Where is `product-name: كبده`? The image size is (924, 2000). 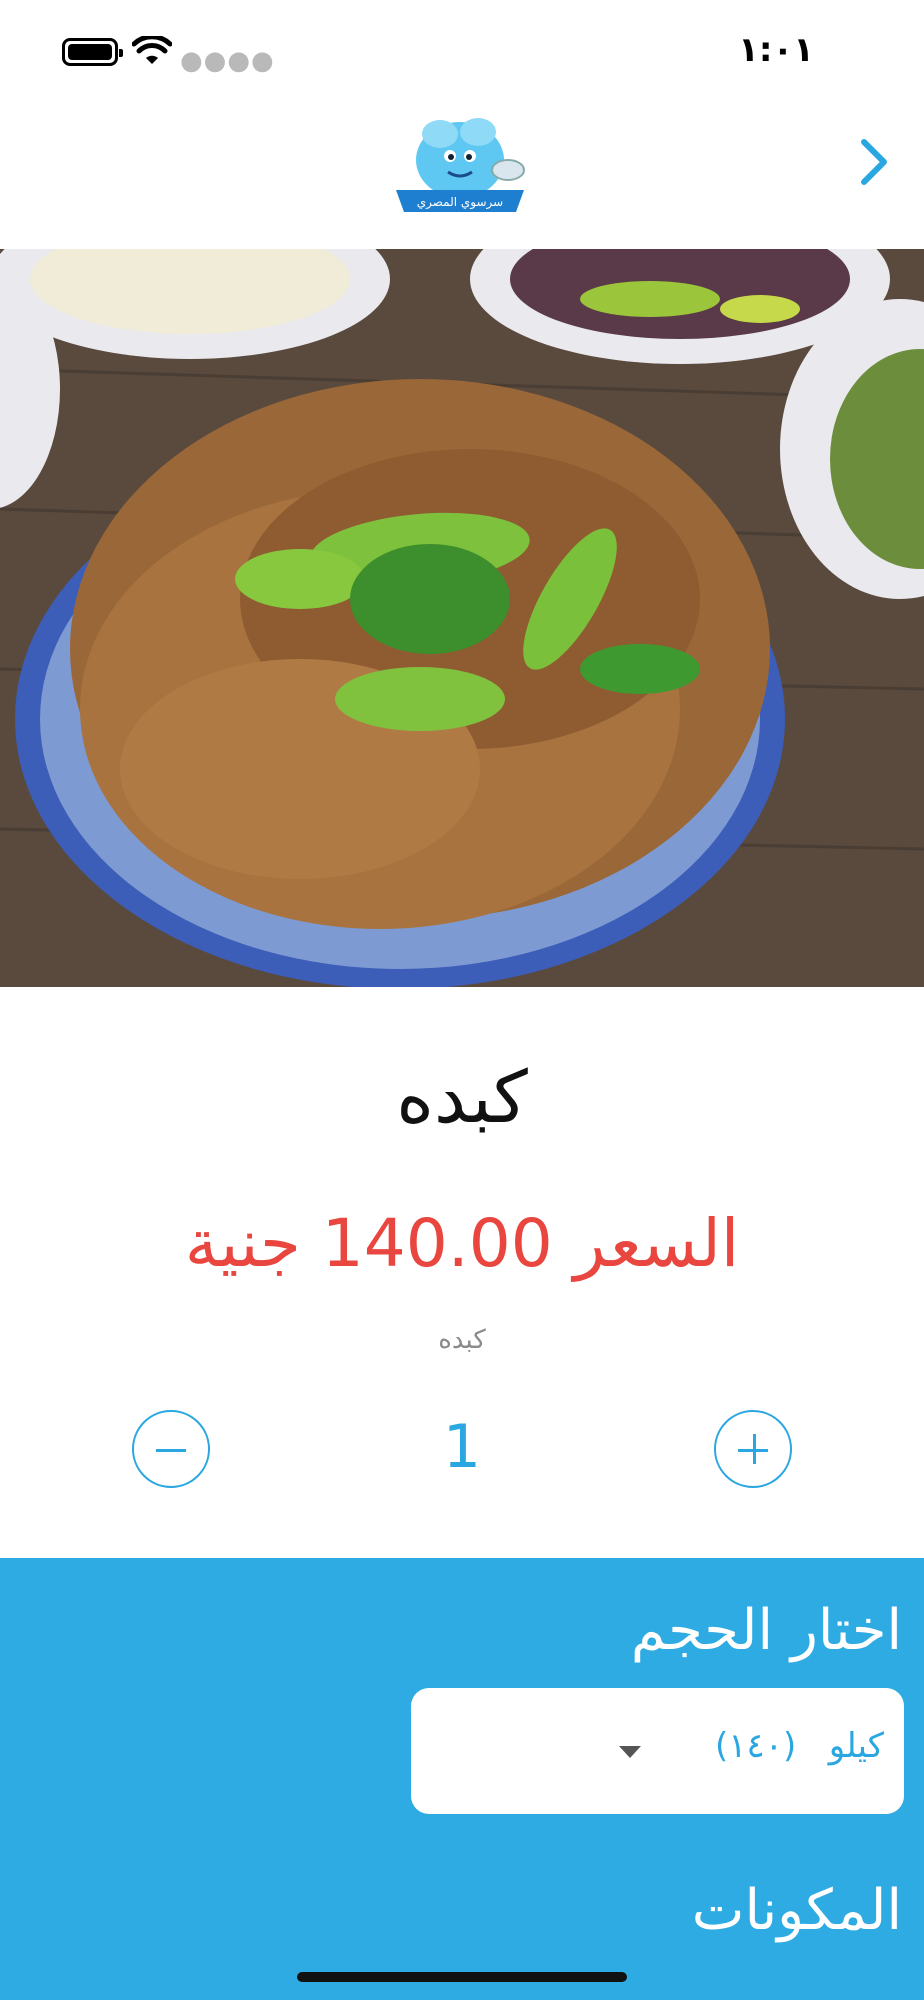
product-name: كبده is located at coordinates (462, 1097).